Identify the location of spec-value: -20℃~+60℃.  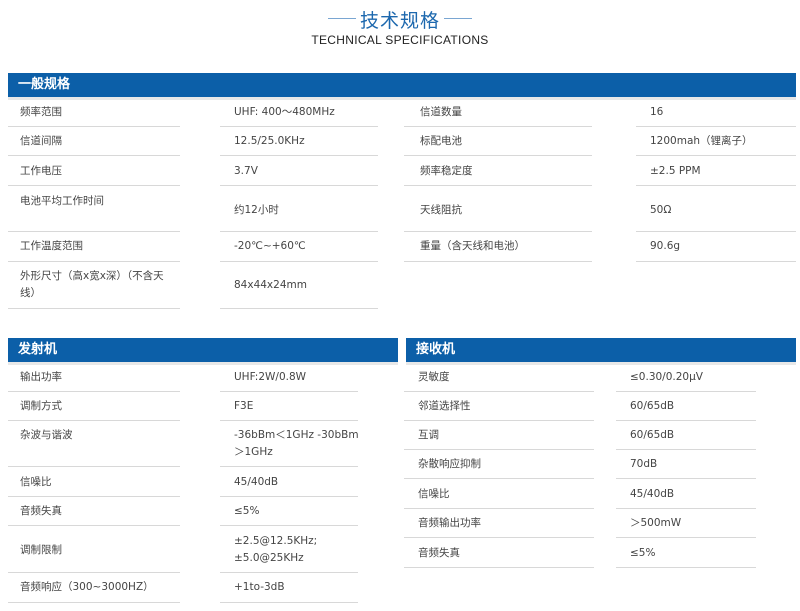
(270, 246).